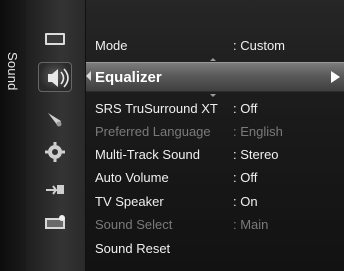 Image resolution: width=344 pixels, height=271 pixels. What do you see at coordinates (147, 154) in the screenshot?
I see `multi-track-label: Multi-Track Sound` at bounding box center [147, 154].